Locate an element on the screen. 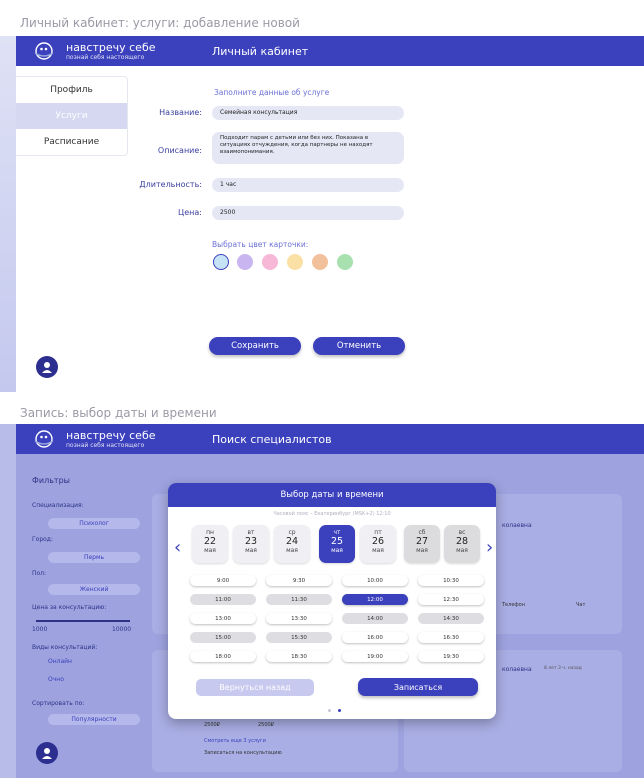 Image resolution: width=644 pixels, height=778 pixels. time-slot: 15:00 is located at coordinates (223, 637).